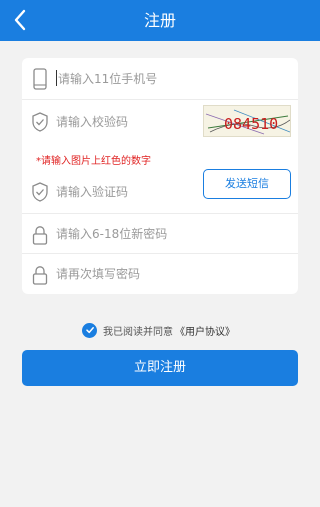 The height and width of the screenshot is (507, 320). I want to click on agreement-checkbox, so click(89, 330).